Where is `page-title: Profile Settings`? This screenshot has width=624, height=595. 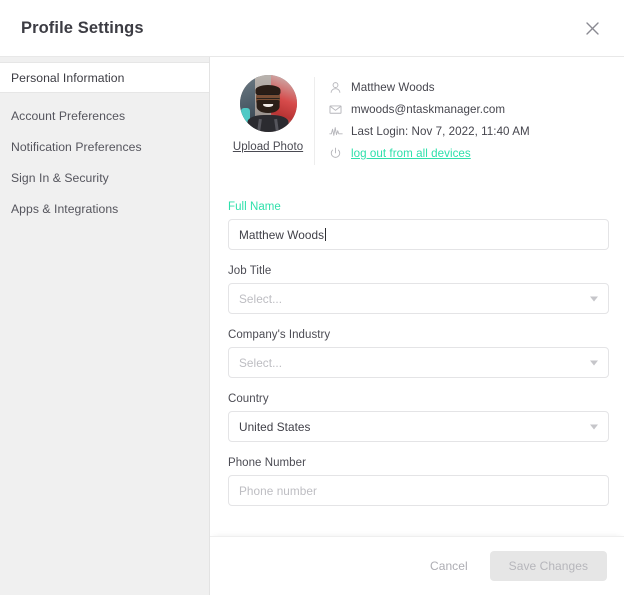
page-title: Profile Settings is located at coordinates (82, 27).